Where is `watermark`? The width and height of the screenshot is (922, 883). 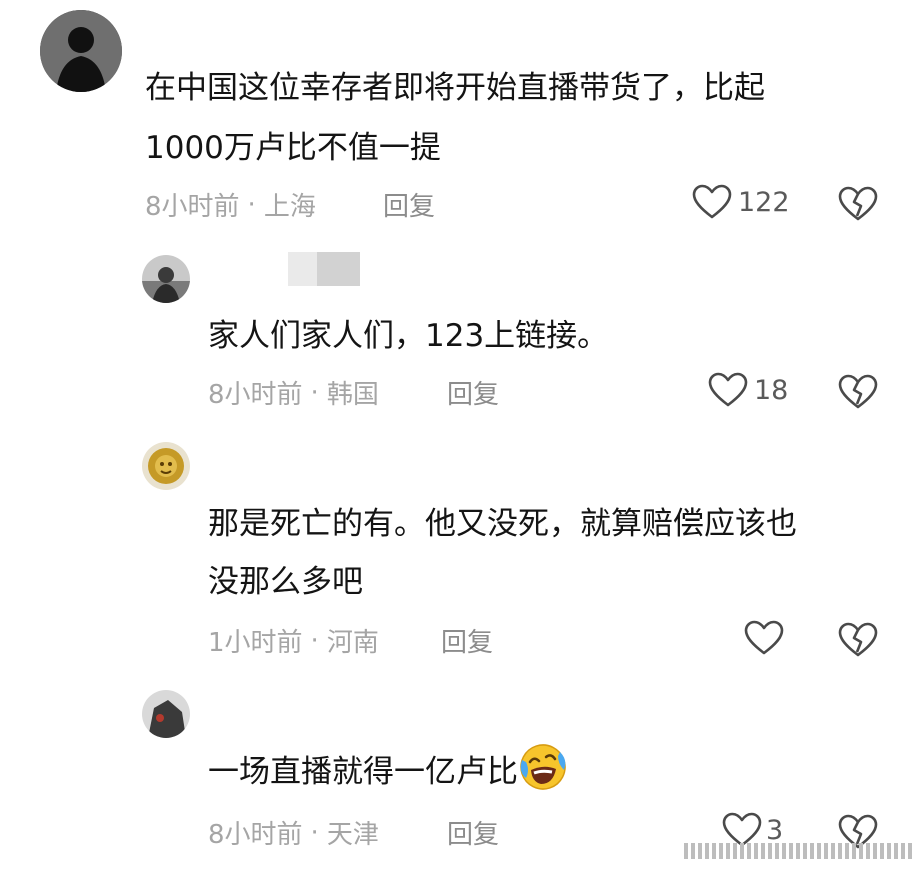
watermark is located at coordinates (798, 851).